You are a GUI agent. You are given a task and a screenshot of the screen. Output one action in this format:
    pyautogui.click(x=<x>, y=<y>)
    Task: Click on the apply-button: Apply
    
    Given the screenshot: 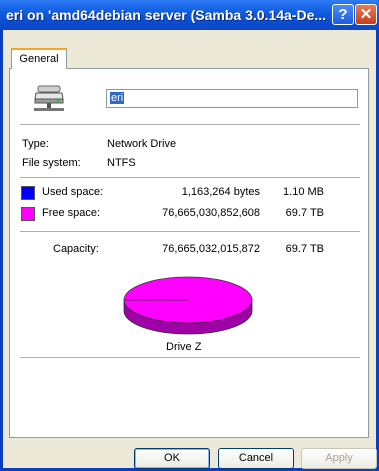 What is the action you would take?
    pyautogui.click(x=339, y=458)
    